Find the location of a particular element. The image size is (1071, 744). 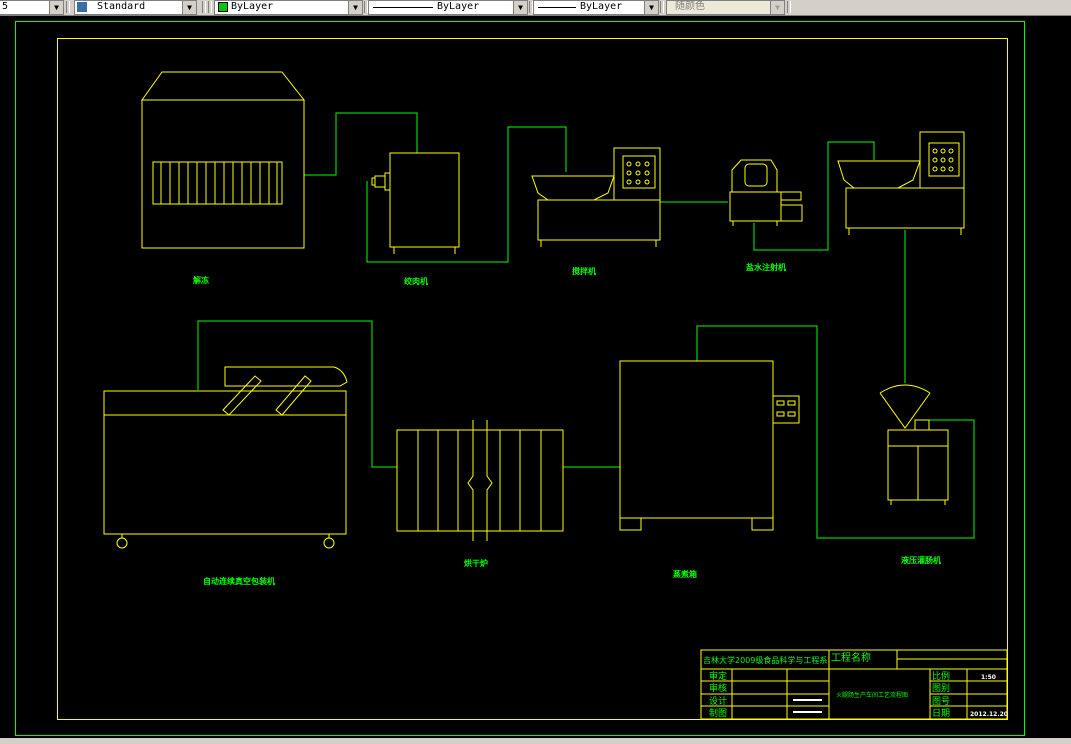

title-block-number-label: 图号 is located at coordinates (941, 701).